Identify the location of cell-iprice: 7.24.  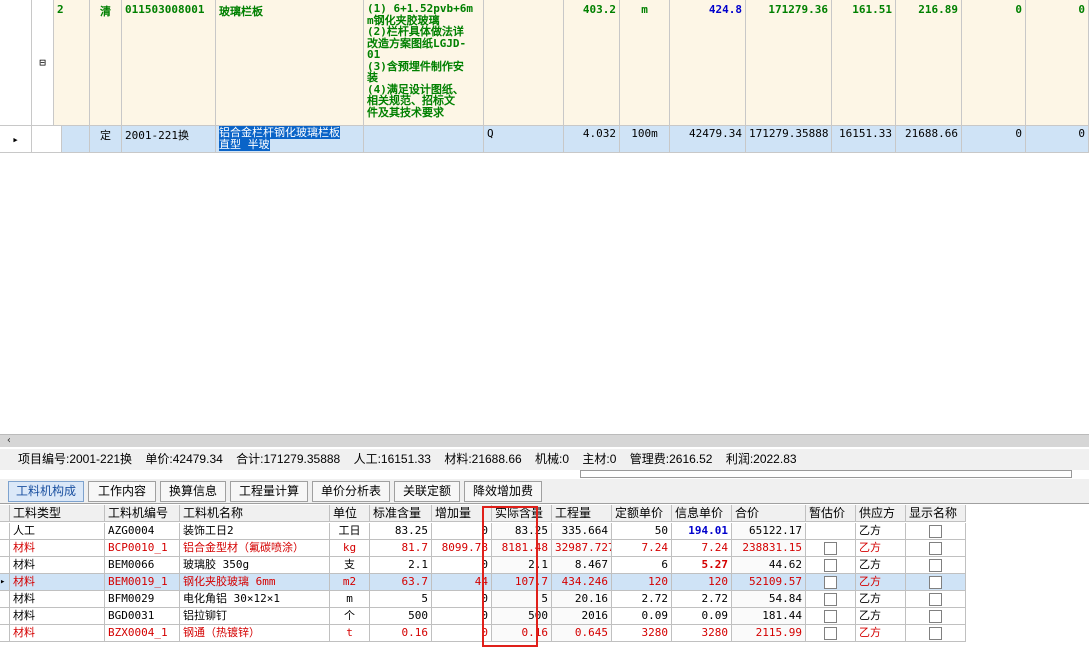
(702, 548).